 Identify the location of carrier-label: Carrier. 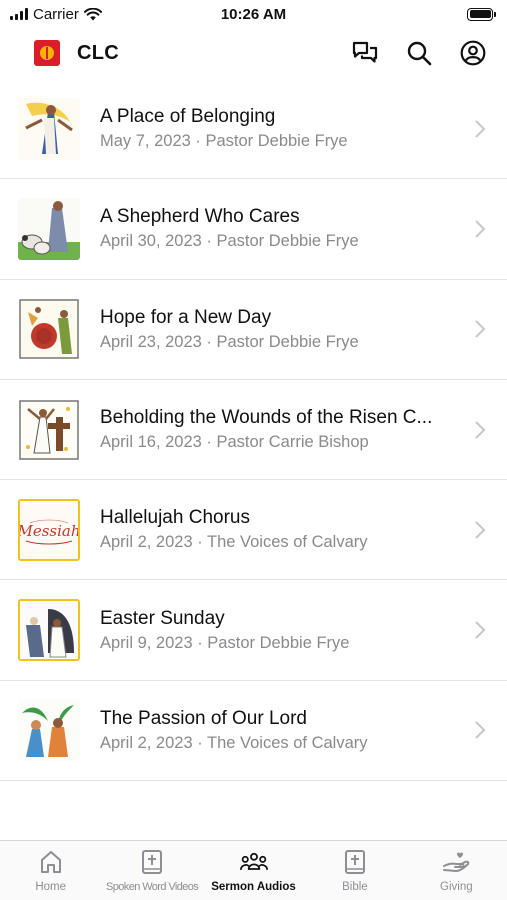
(56, 14).